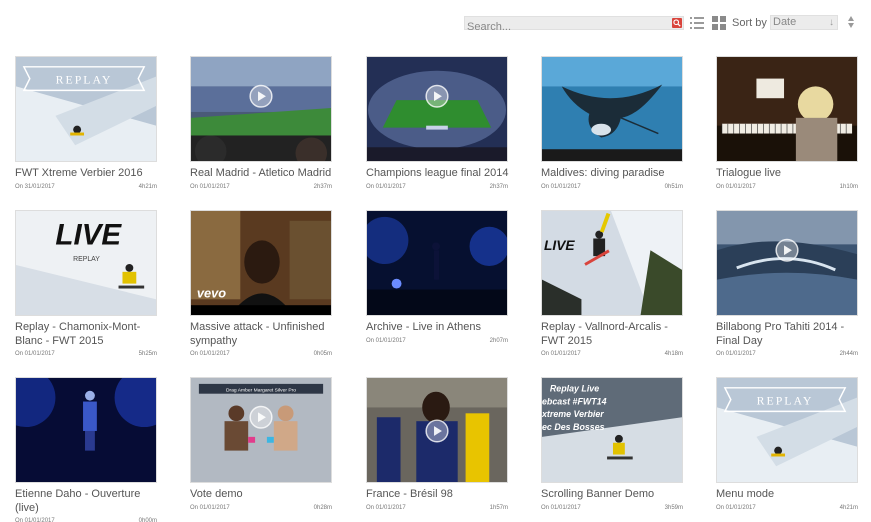 Image resolution: width=871 pixels, height=522 pixels. What do you see at coordinates (440, 173) in the screenshot?
I see `video-title: Champions league final 2014` at bounding box center [440, 173].